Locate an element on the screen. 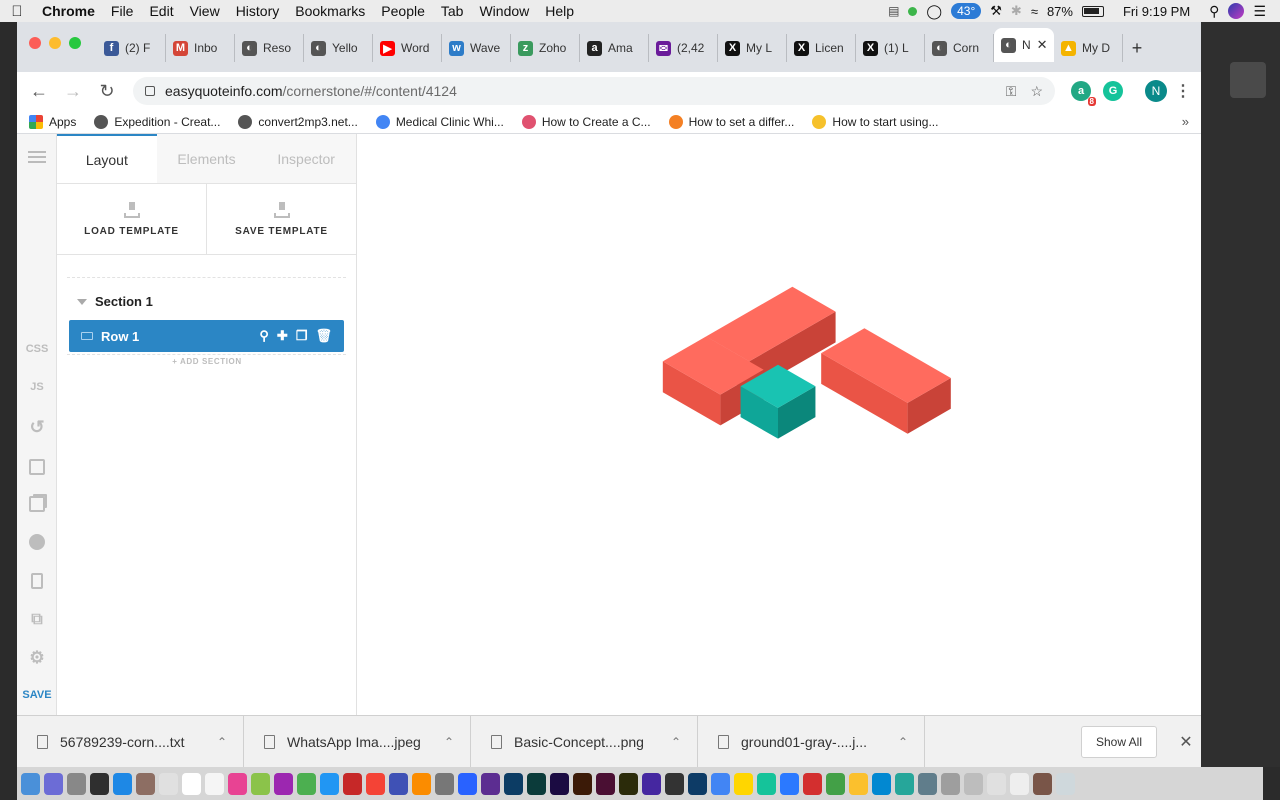 Image resolution: width=1280 pixels, height=800 pixels. download-item: 56789239-corn....txt ⌃ is located at coordinates (130, 741).